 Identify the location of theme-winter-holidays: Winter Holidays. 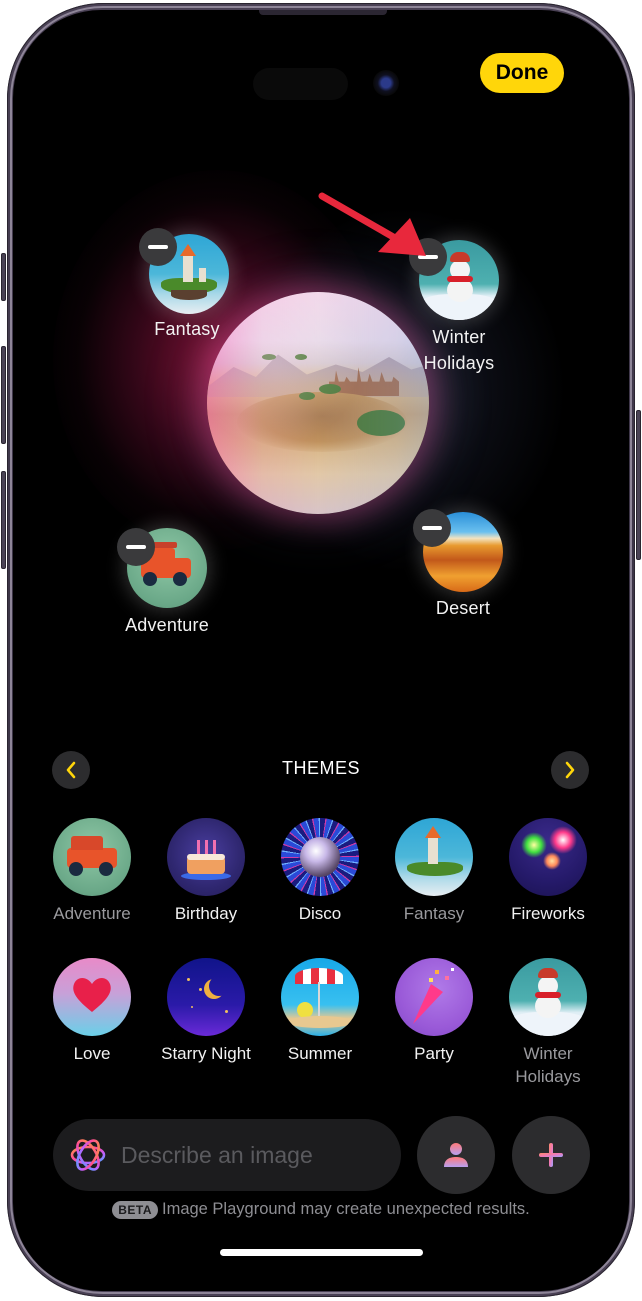
(548, 1023).